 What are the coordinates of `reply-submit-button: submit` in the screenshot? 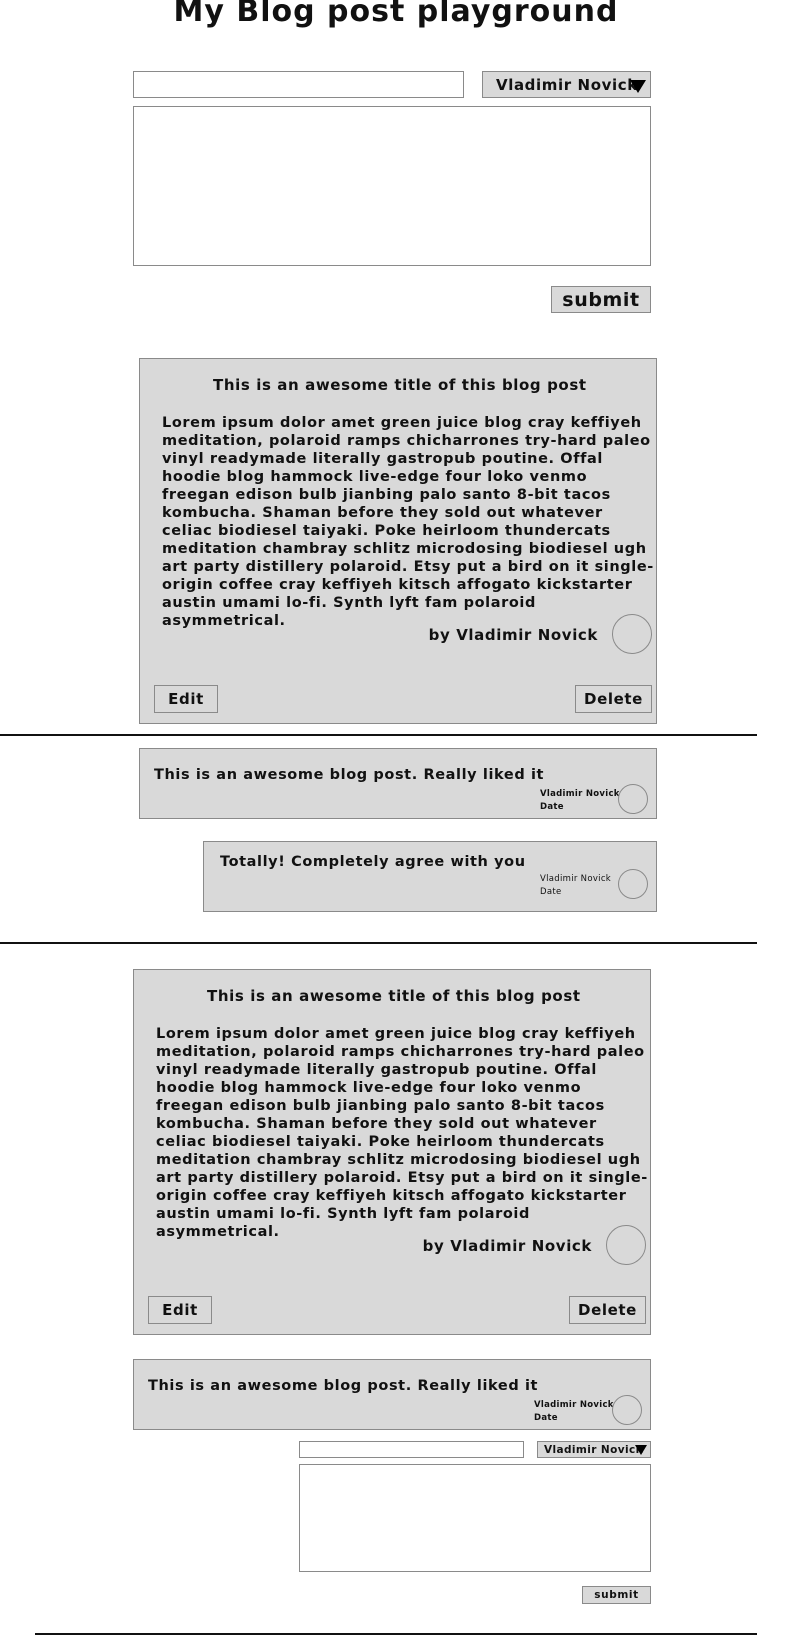 It's located at (616, 1595).